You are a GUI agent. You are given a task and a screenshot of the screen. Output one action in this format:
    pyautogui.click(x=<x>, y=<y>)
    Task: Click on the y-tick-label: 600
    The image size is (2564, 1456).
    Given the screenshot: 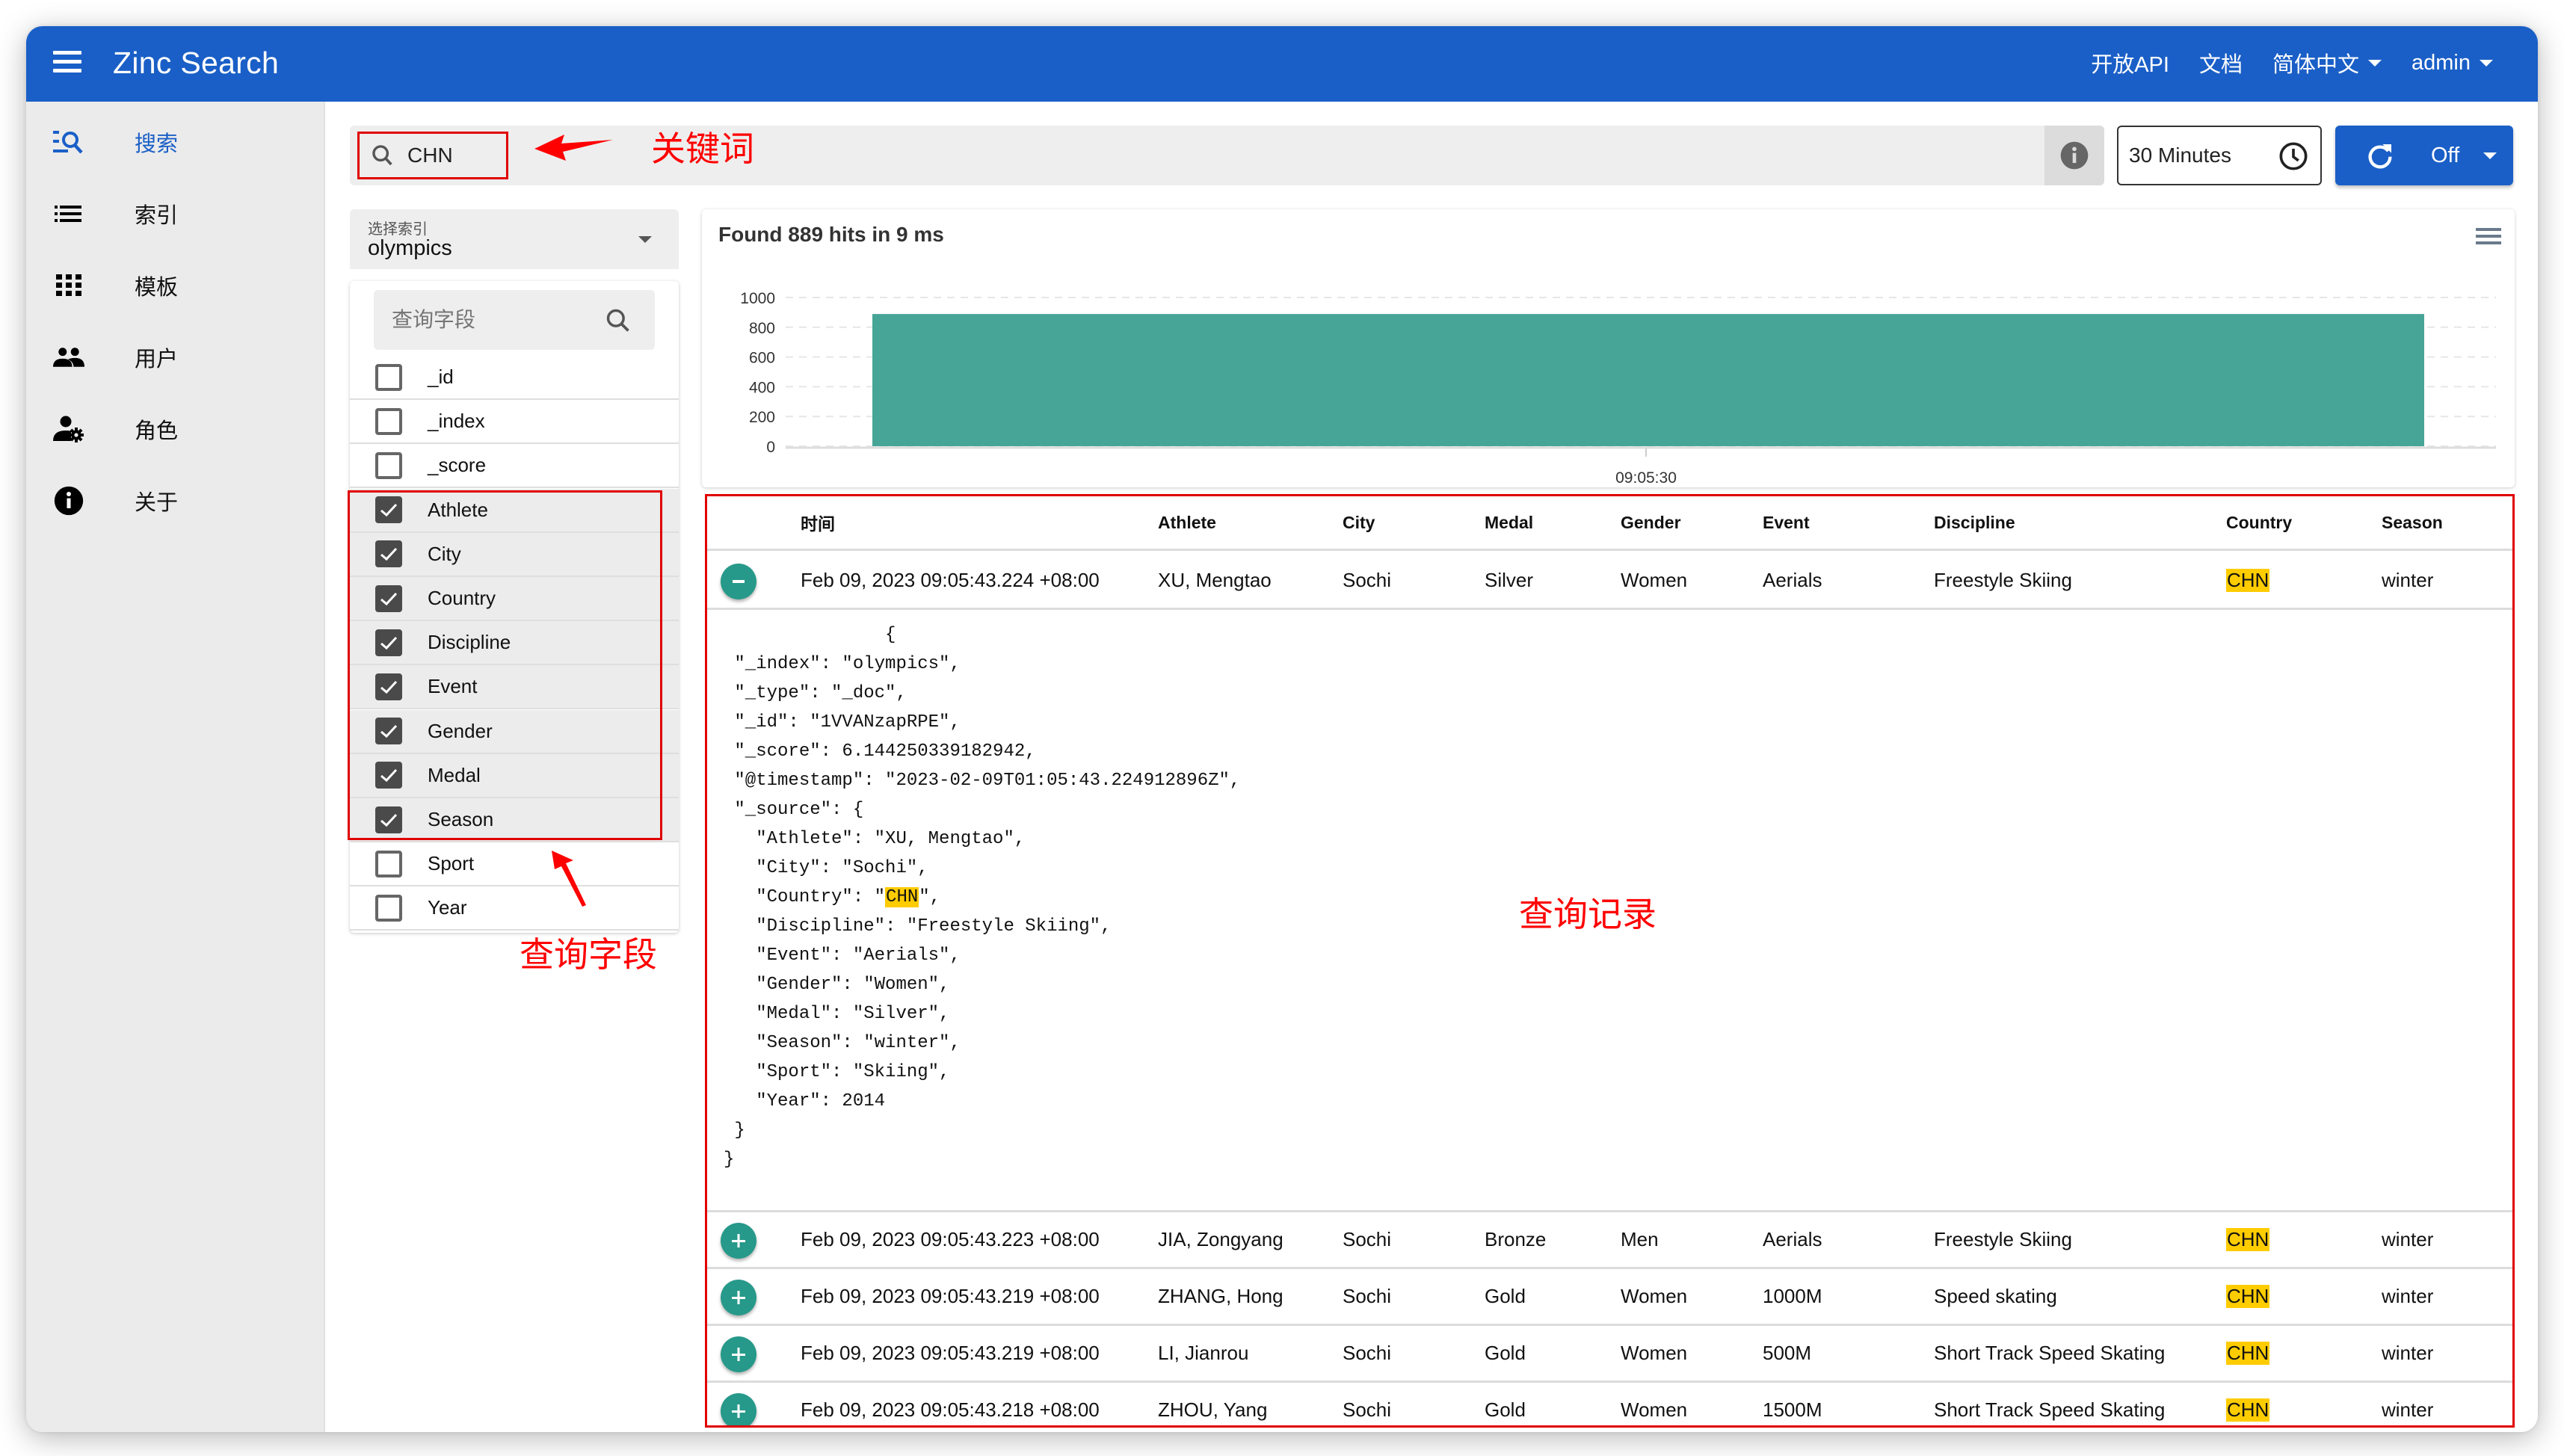 What is the action you would take?
    pyautogui.click(x=762, y=358)
    